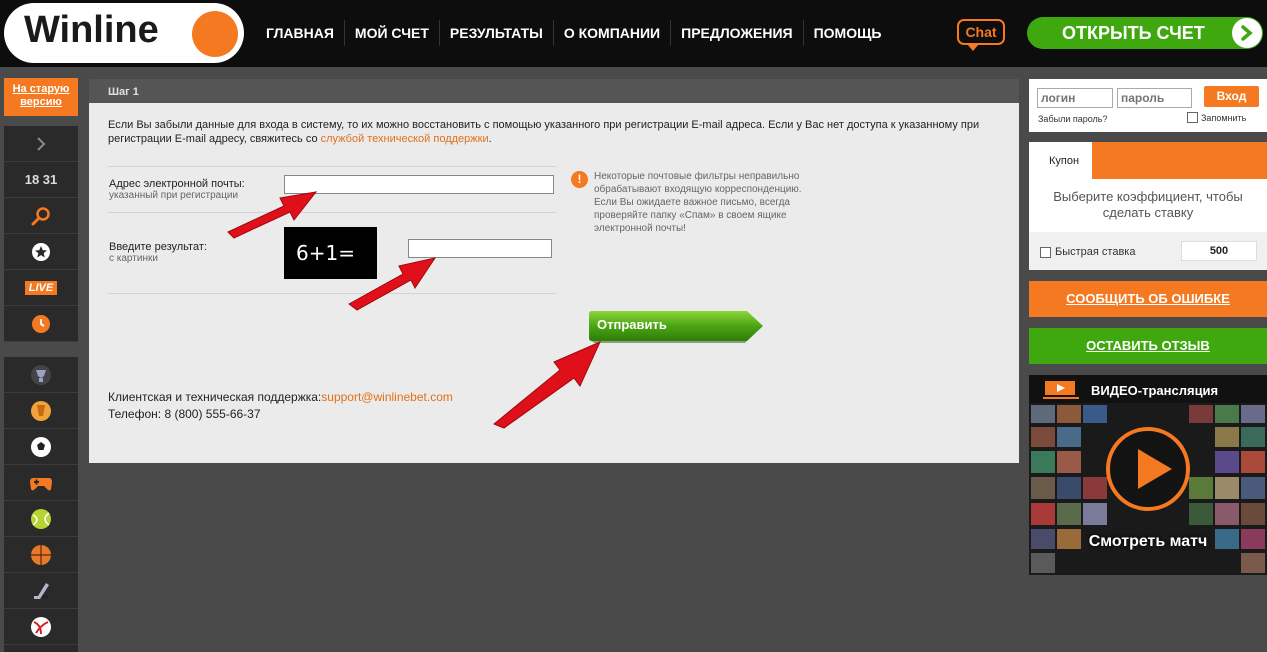  I want to click on winline-logo: Winline, so click(124, 33).